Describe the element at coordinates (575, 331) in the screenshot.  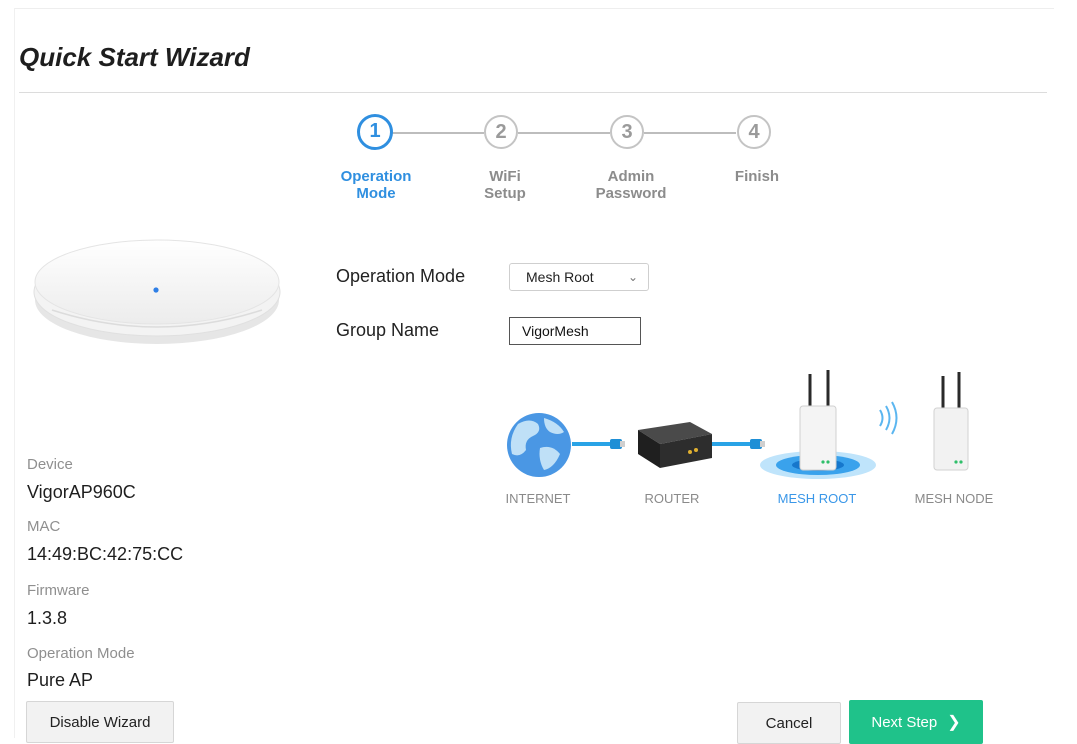
I see `group-name-input: VigorMesh` at that location.